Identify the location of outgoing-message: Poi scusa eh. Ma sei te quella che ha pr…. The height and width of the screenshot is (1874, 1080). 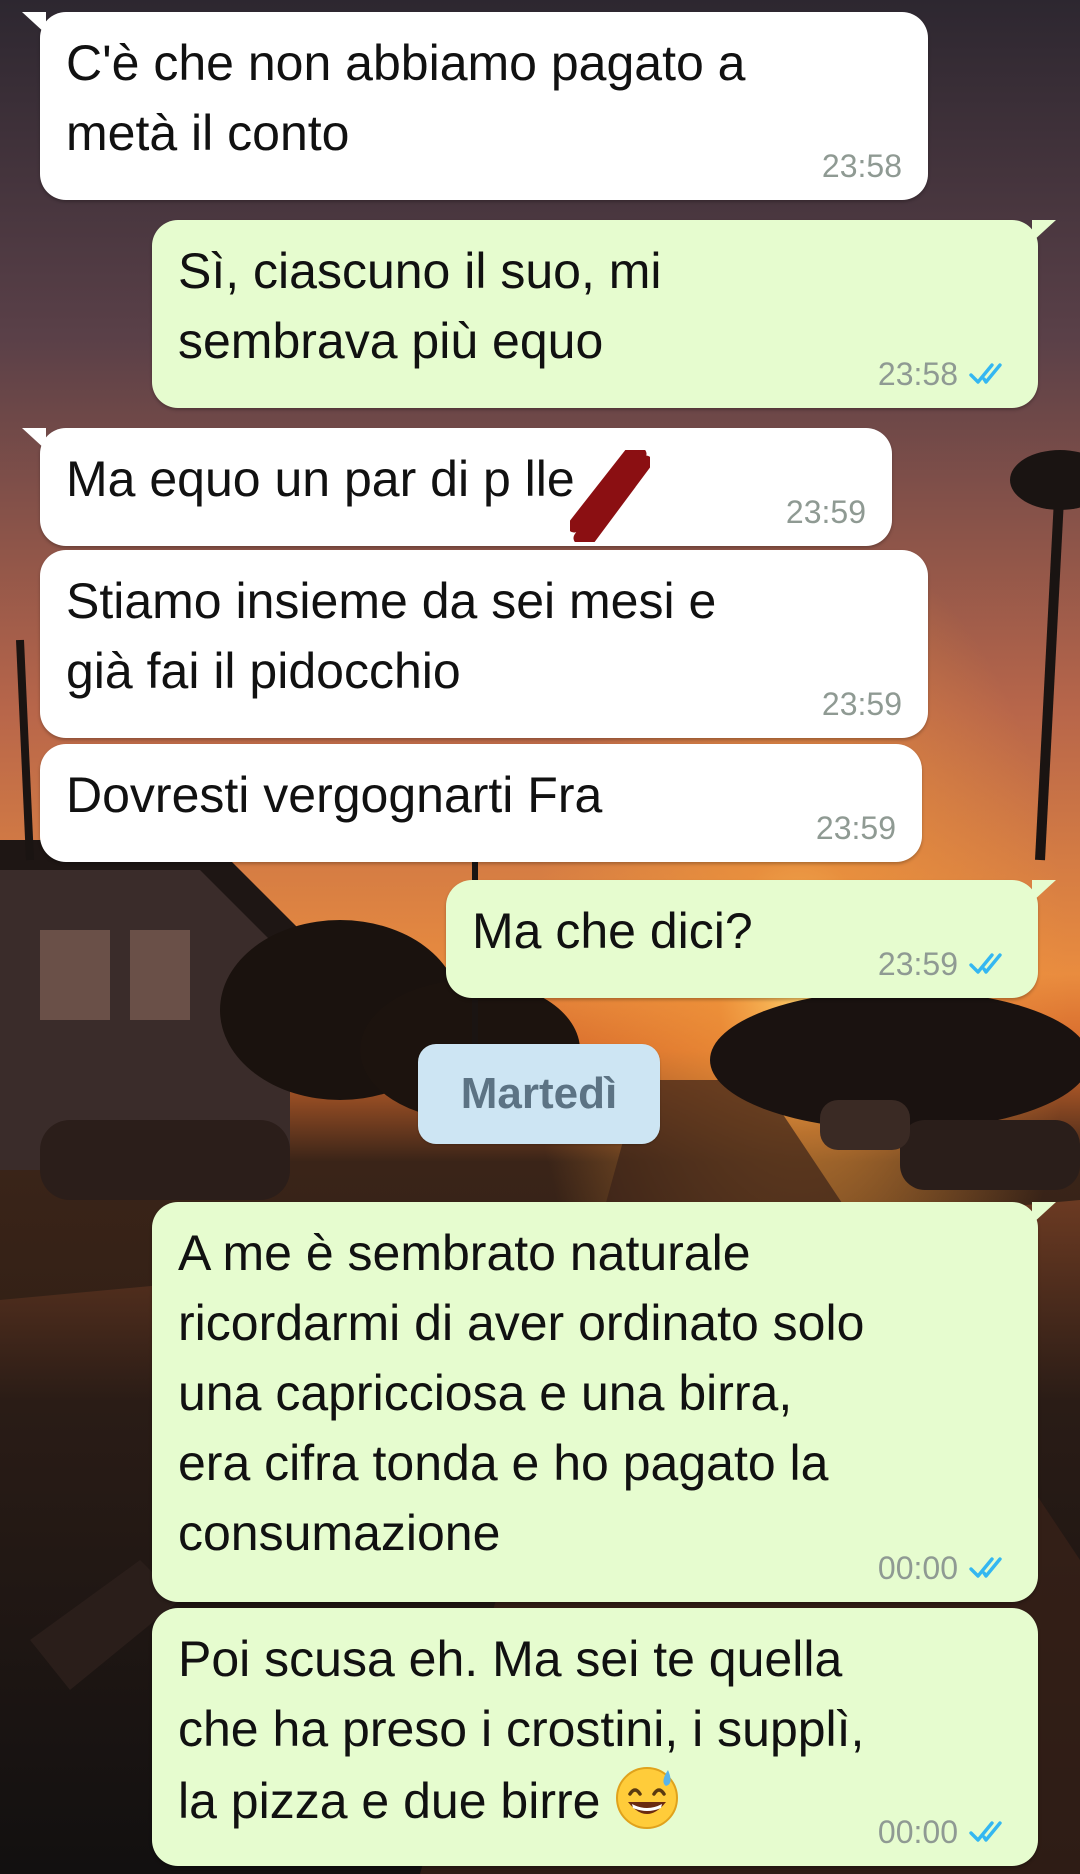
(595, 1737).